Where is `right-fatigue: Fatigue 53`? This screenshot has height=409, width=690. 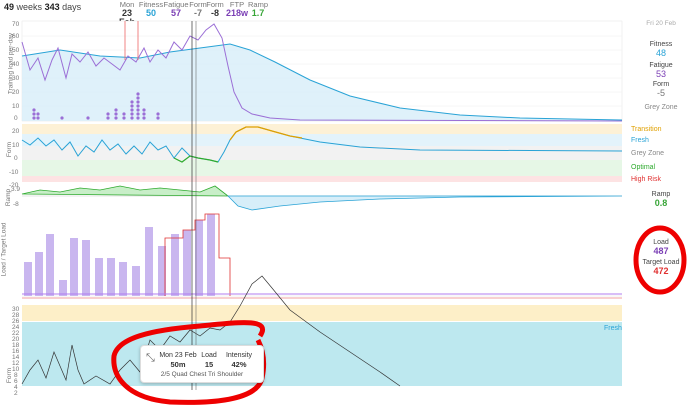 right-fatigue: Fatigue 53 is located at coordinates (661, 70).